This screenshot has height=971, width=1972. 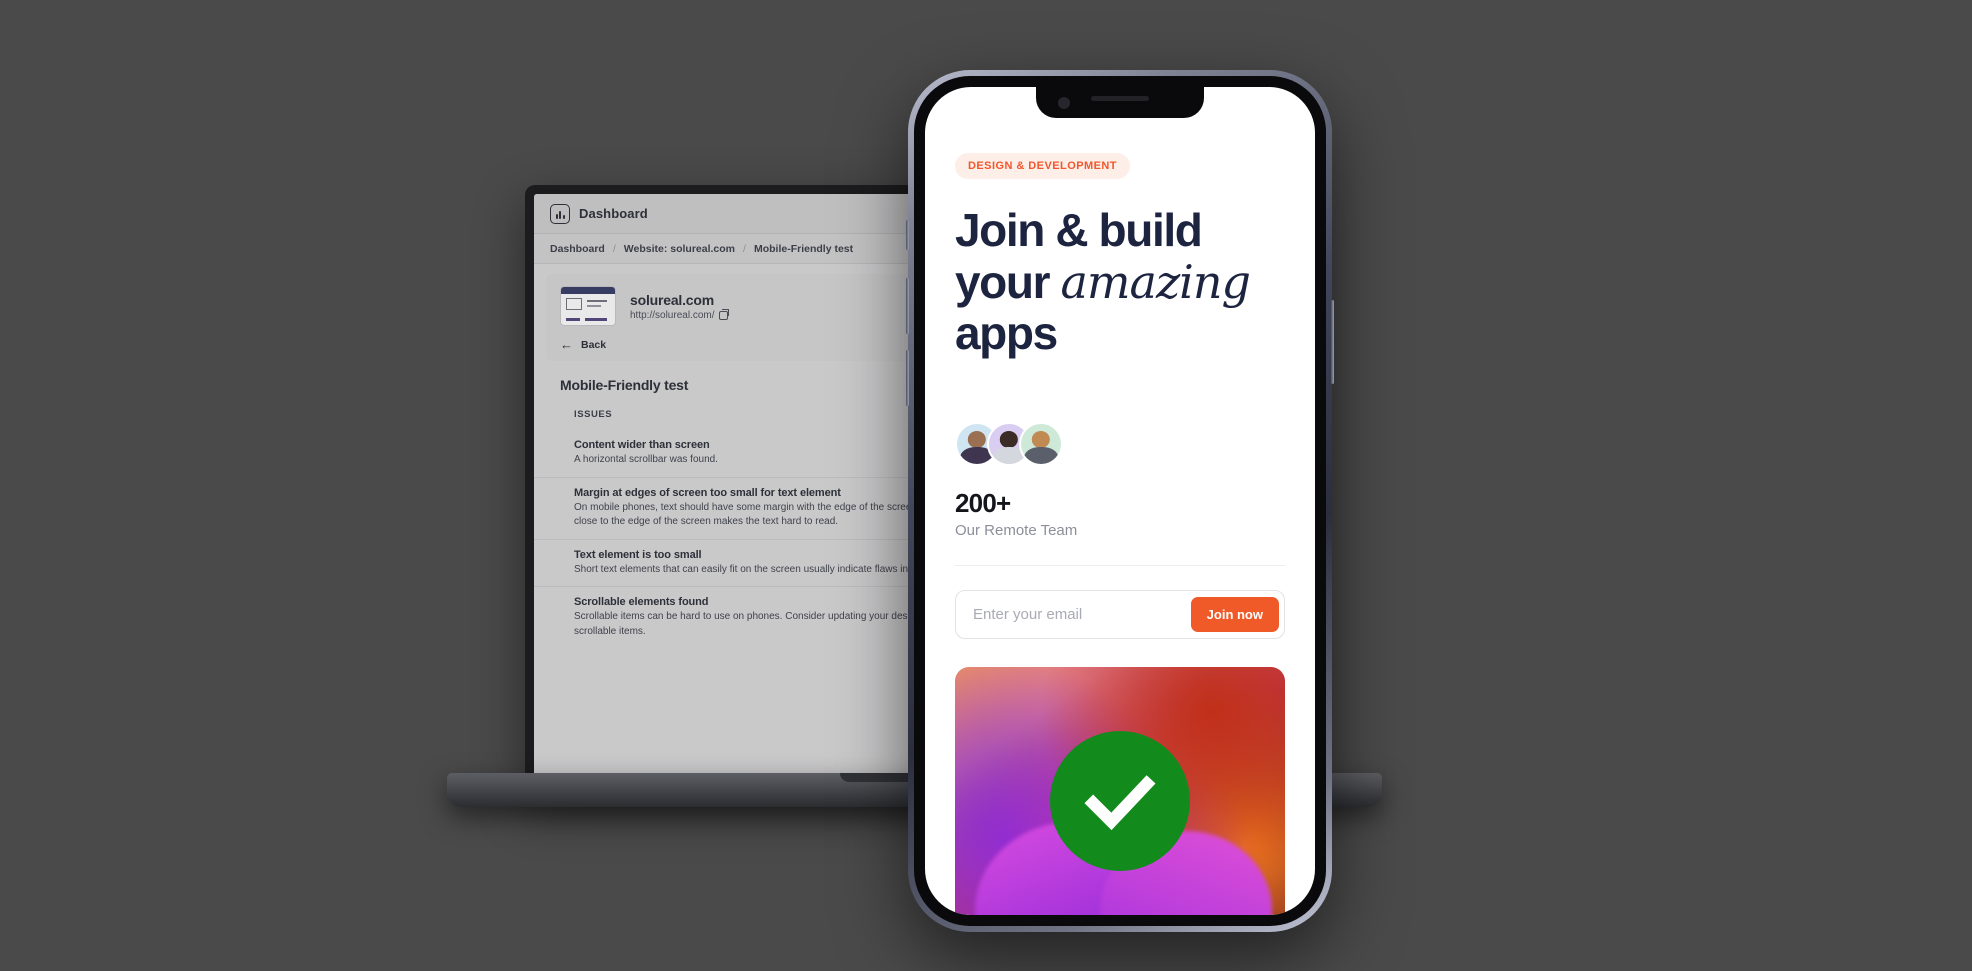 I want to click on breadcrumb-item-website: Website: solureal.com, so click(x=679, y=249).